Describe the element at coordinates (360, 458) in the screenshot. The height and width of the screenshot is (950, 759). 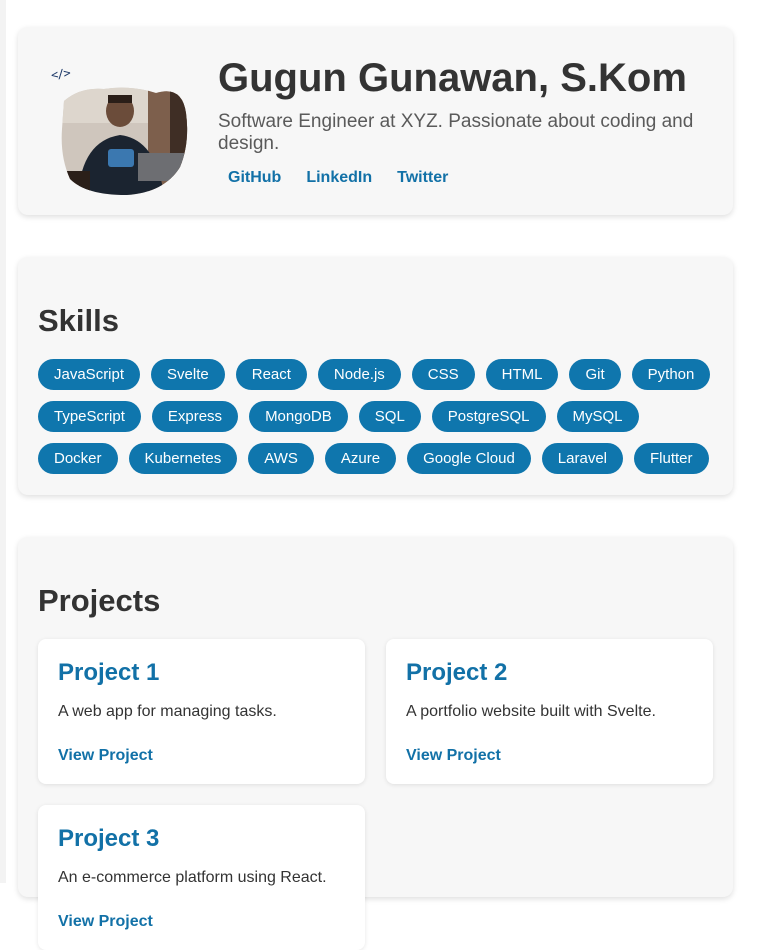
I see `skill-tag: Azure` at that location.